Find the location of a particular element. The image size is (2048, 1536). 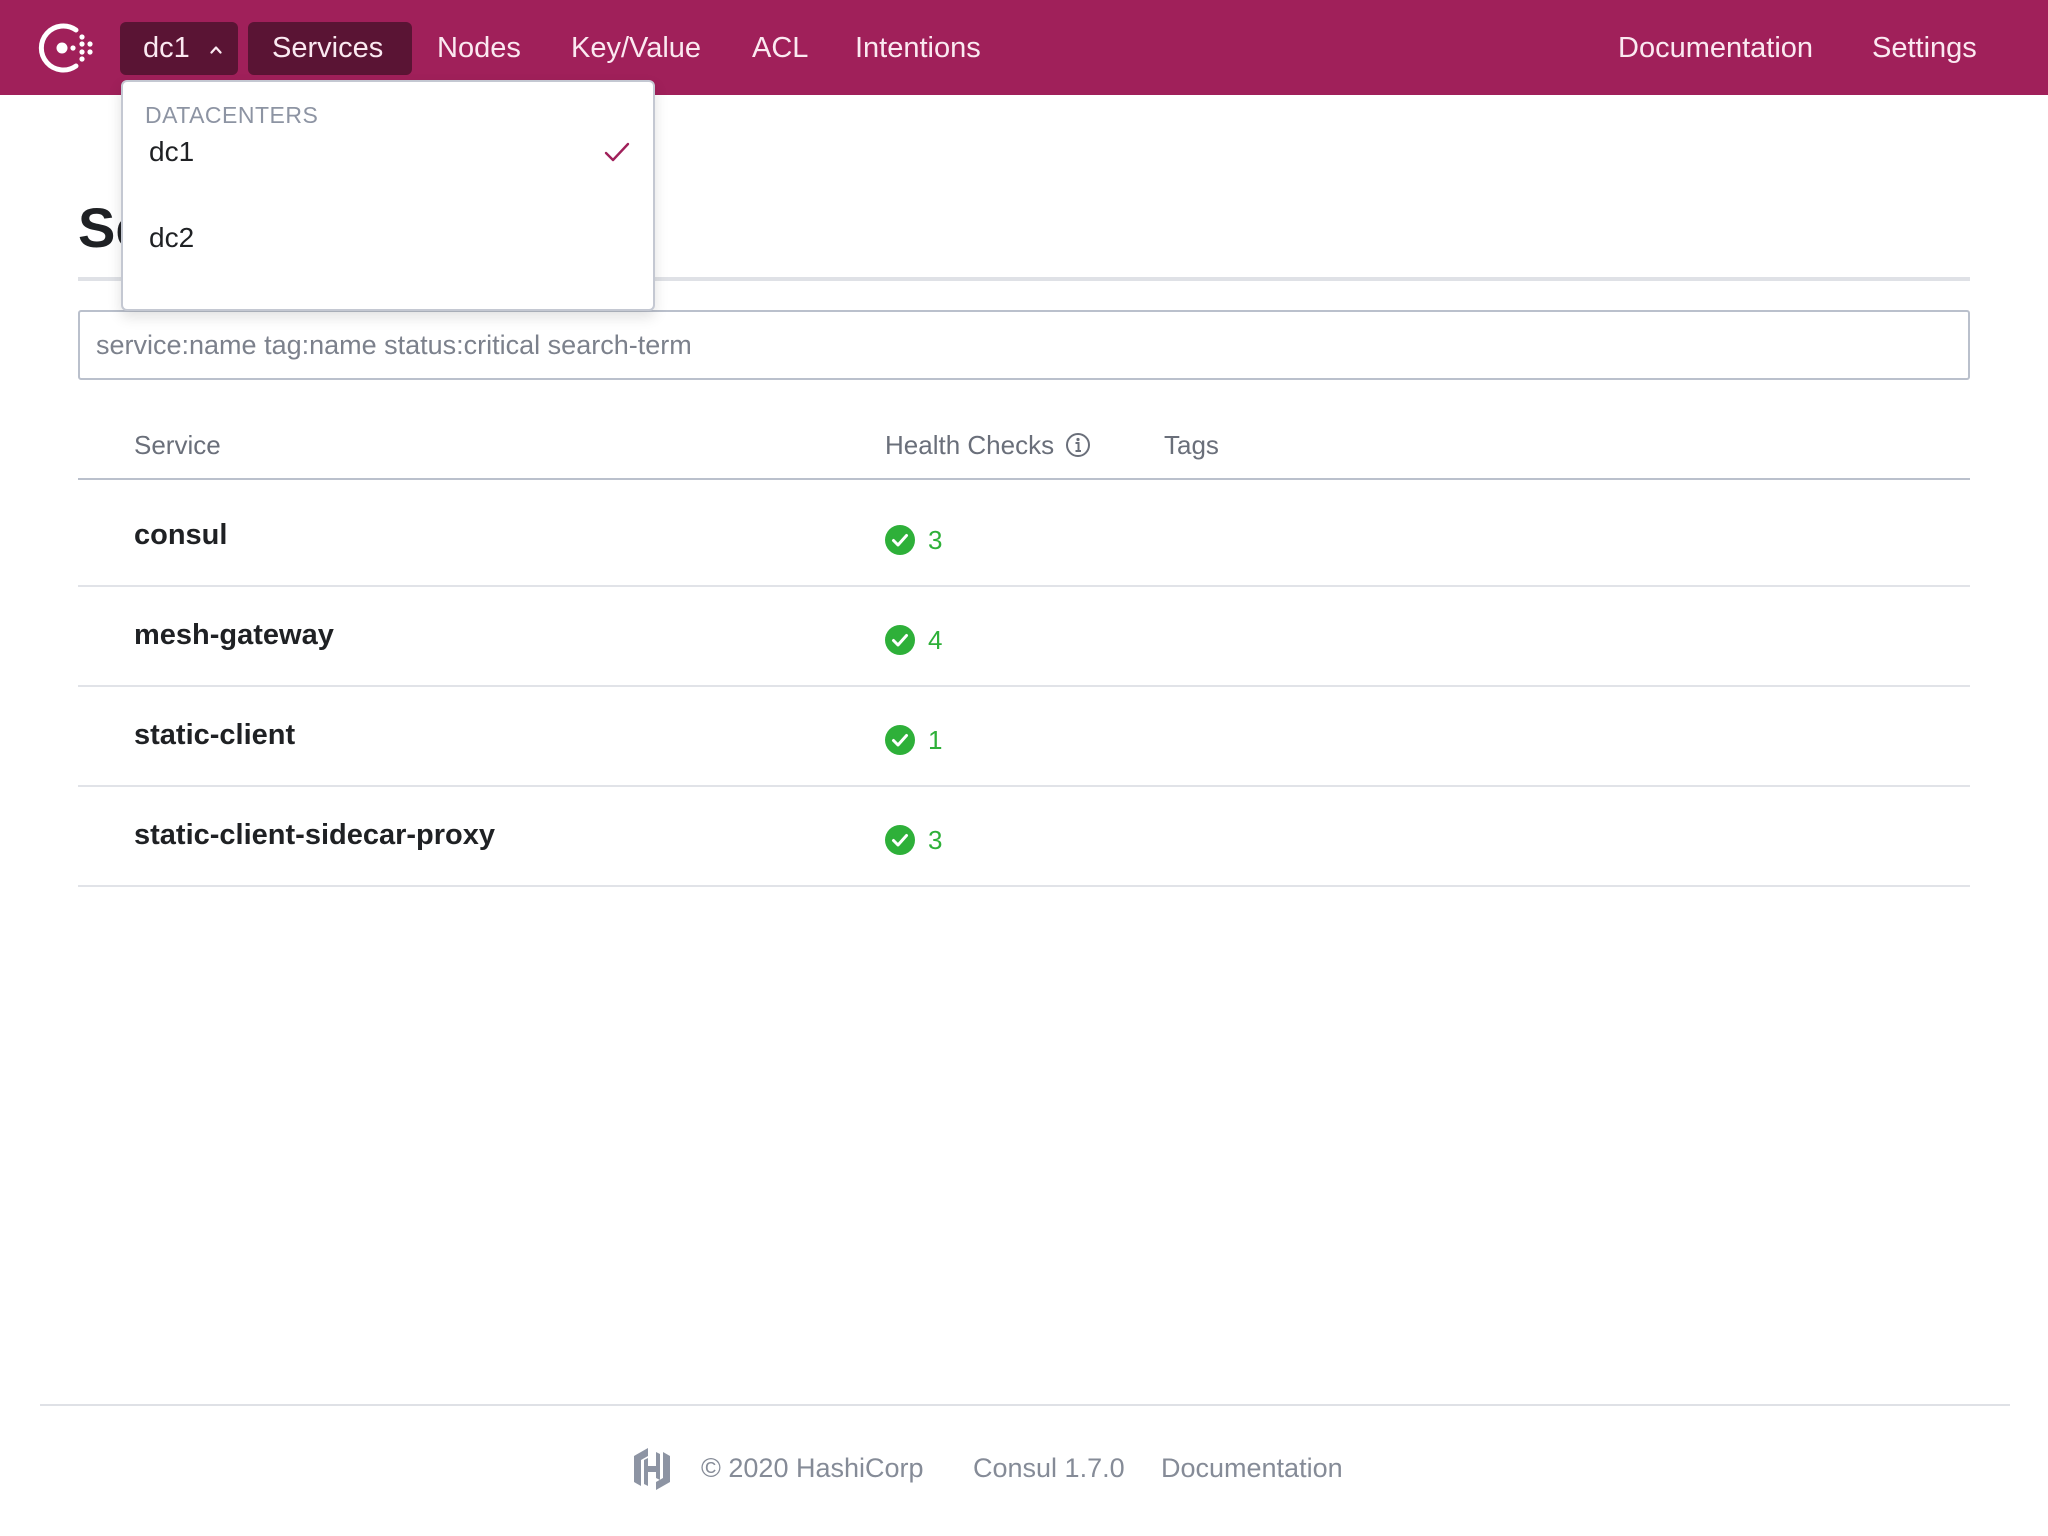

hashicorp-logo-icon is located at coordinates (652, 1469).